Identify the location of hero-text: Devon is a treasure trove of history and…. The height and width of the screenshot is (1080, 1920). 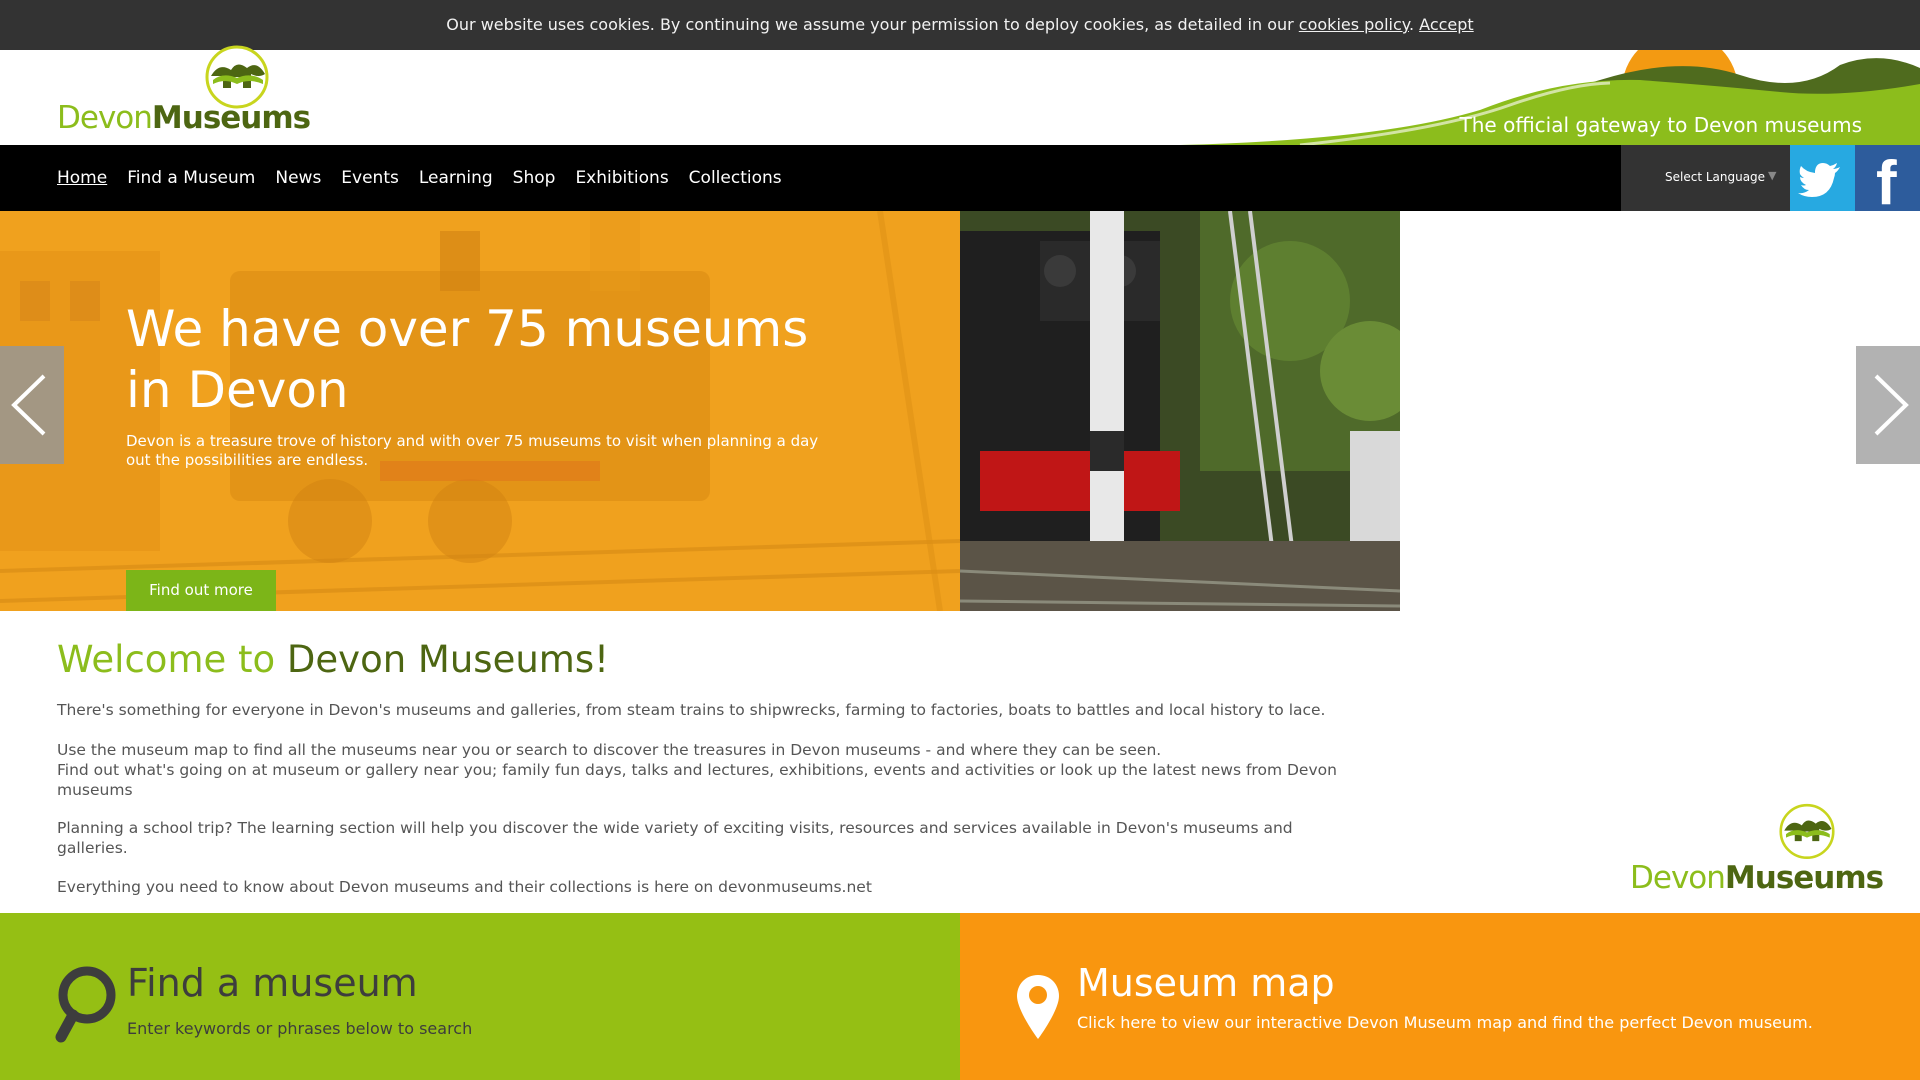
(472, 450).